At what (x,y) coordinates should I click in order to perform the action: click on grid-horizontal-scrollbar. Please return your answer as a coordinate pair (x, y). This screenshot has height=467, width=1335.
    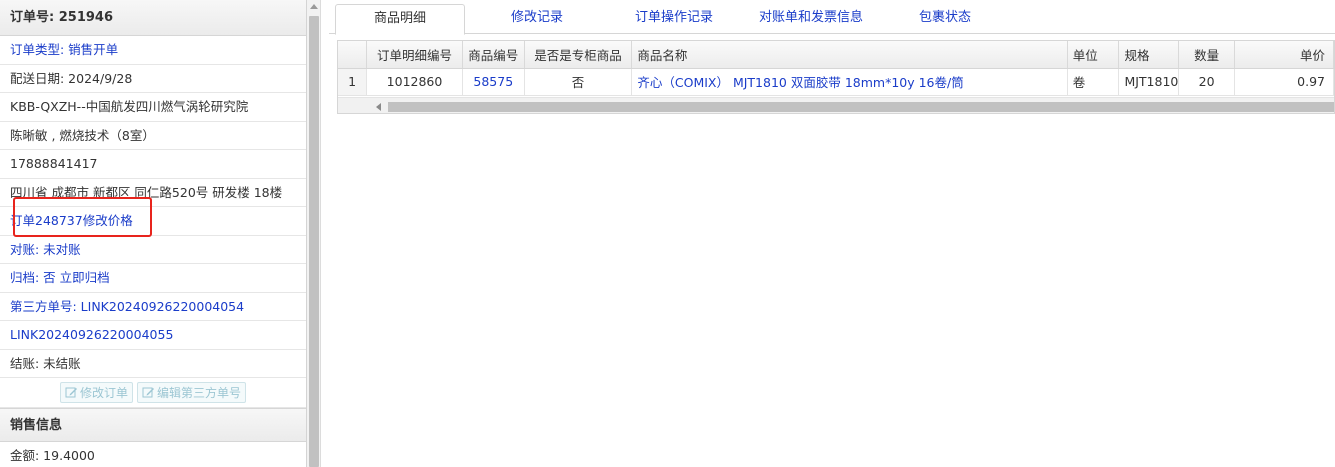
    Looking at the image, I should click on (836, 105).